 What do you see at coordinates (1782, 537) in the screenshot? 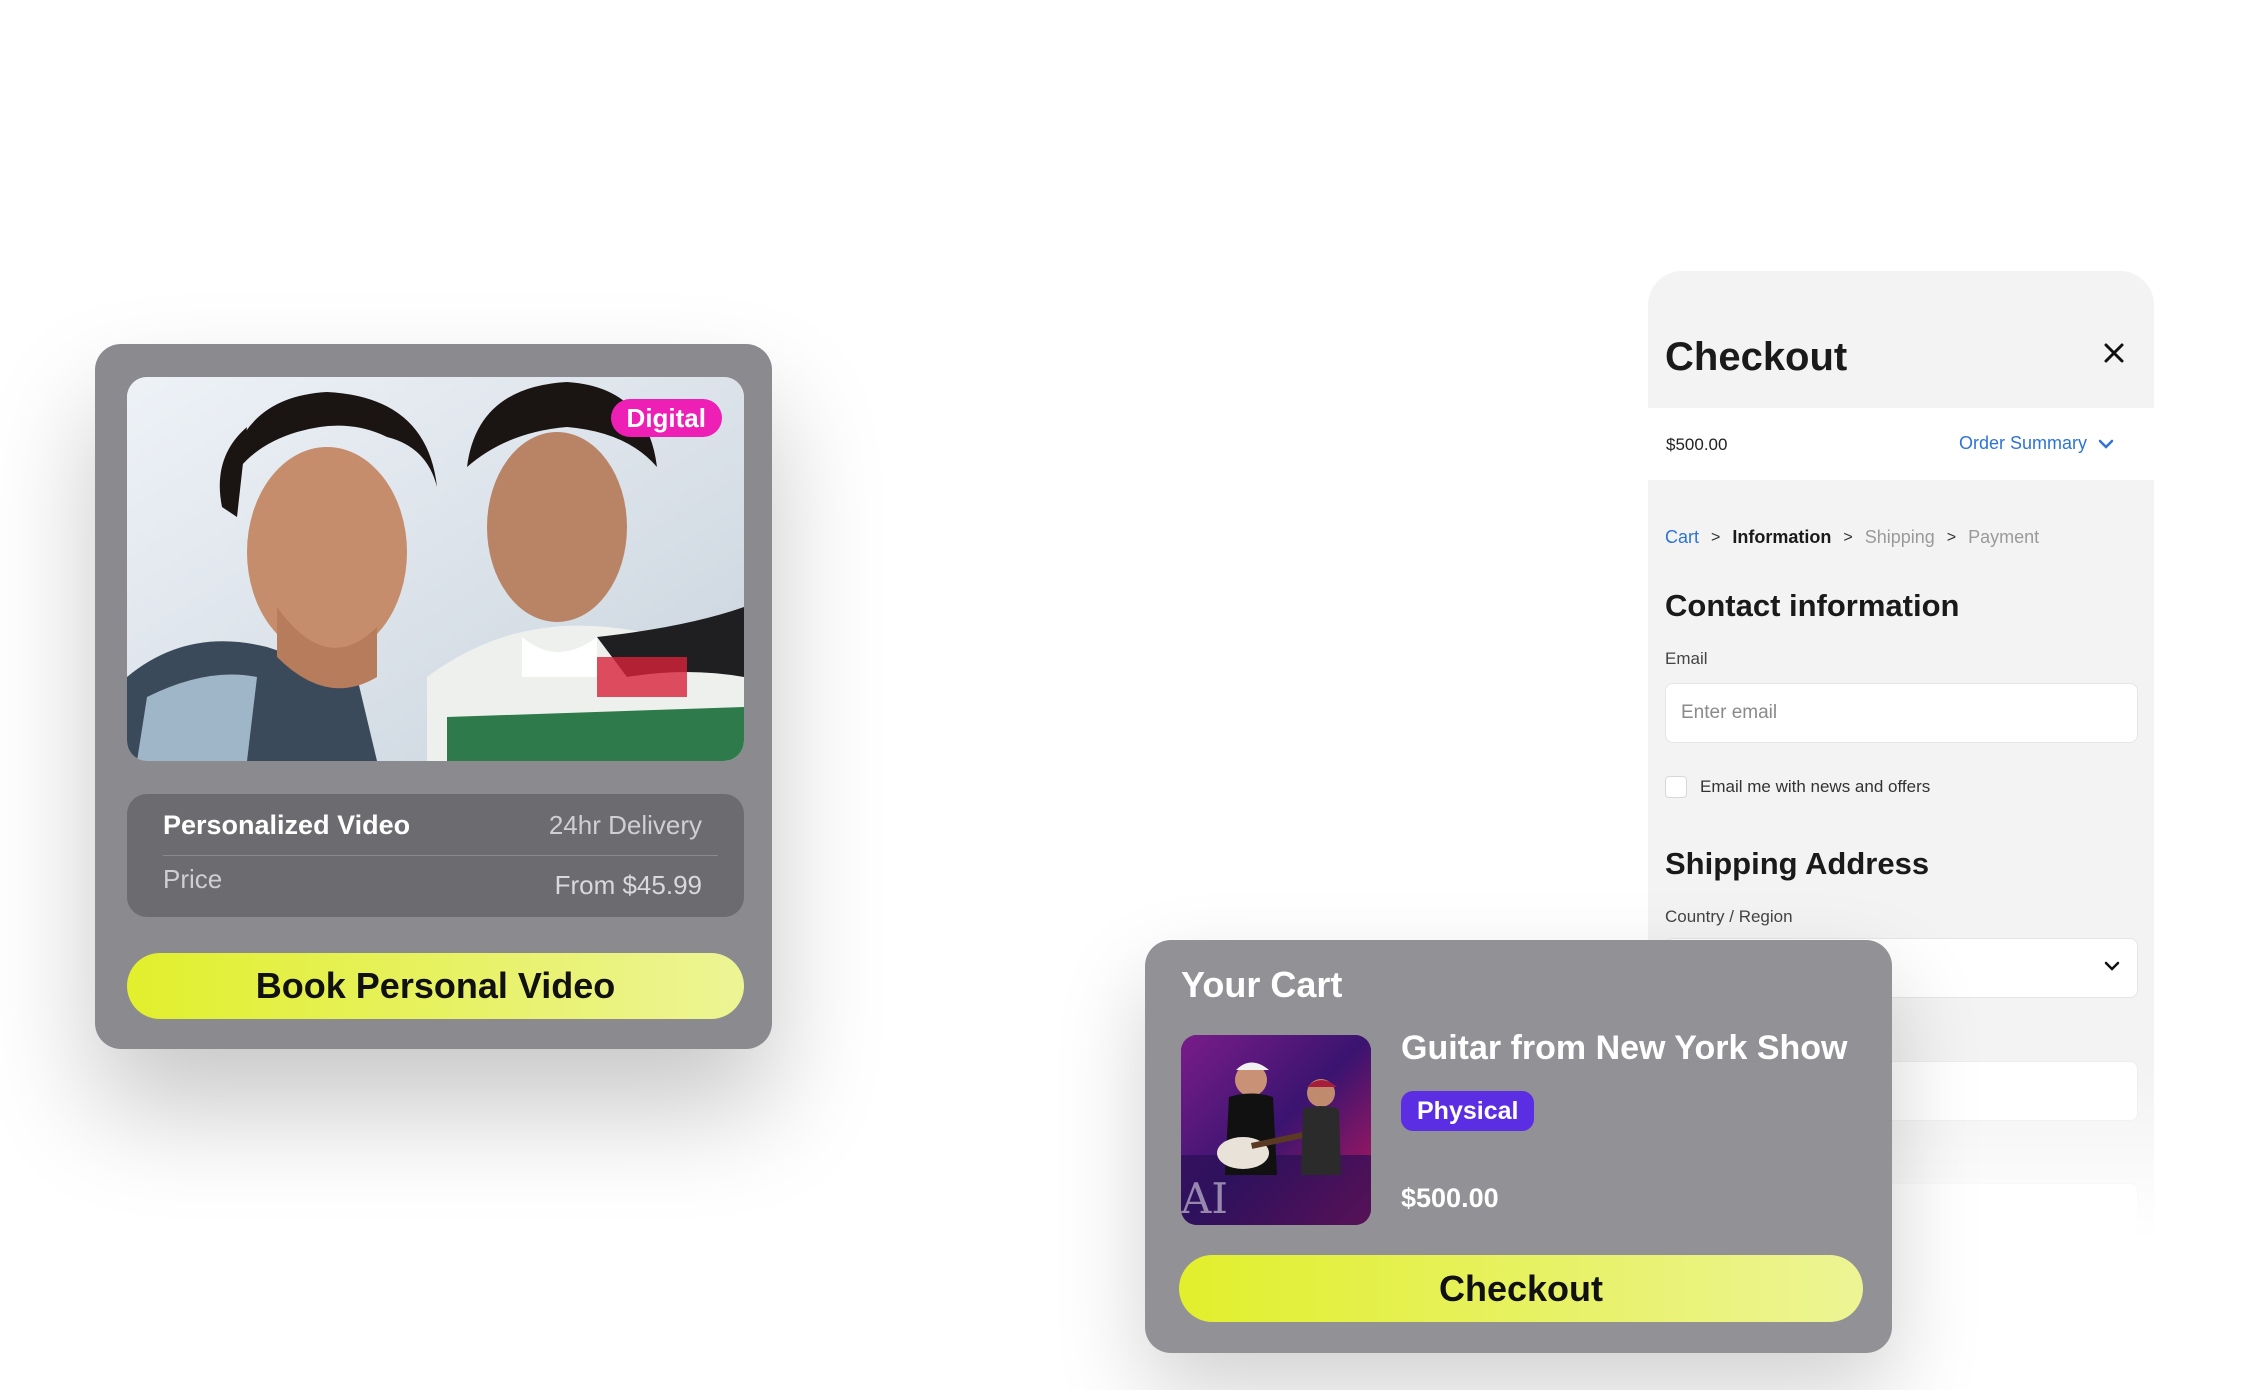
I see `breadcrumb-information: Information` at bounding box center [1782, 537].